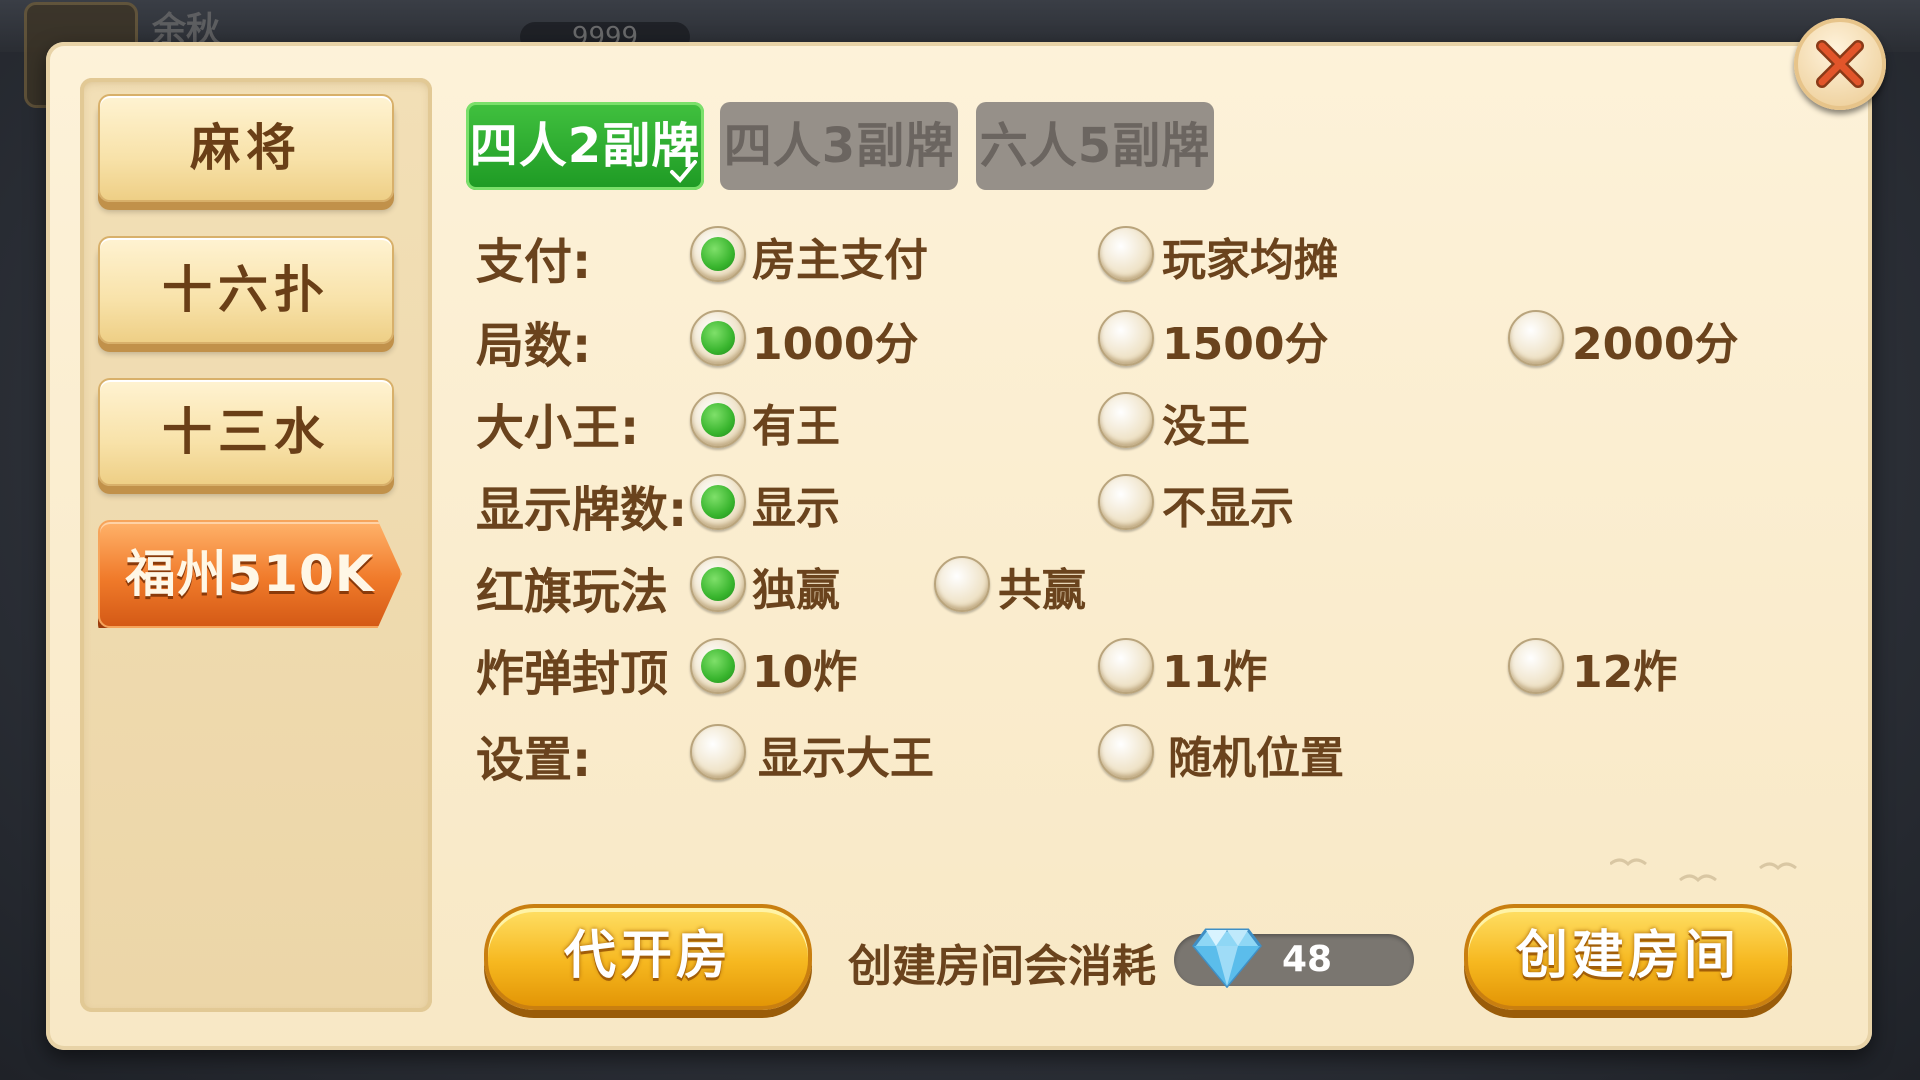 The image size is (1920, 1080). I want to click on close-icon, so click(1840, 64).